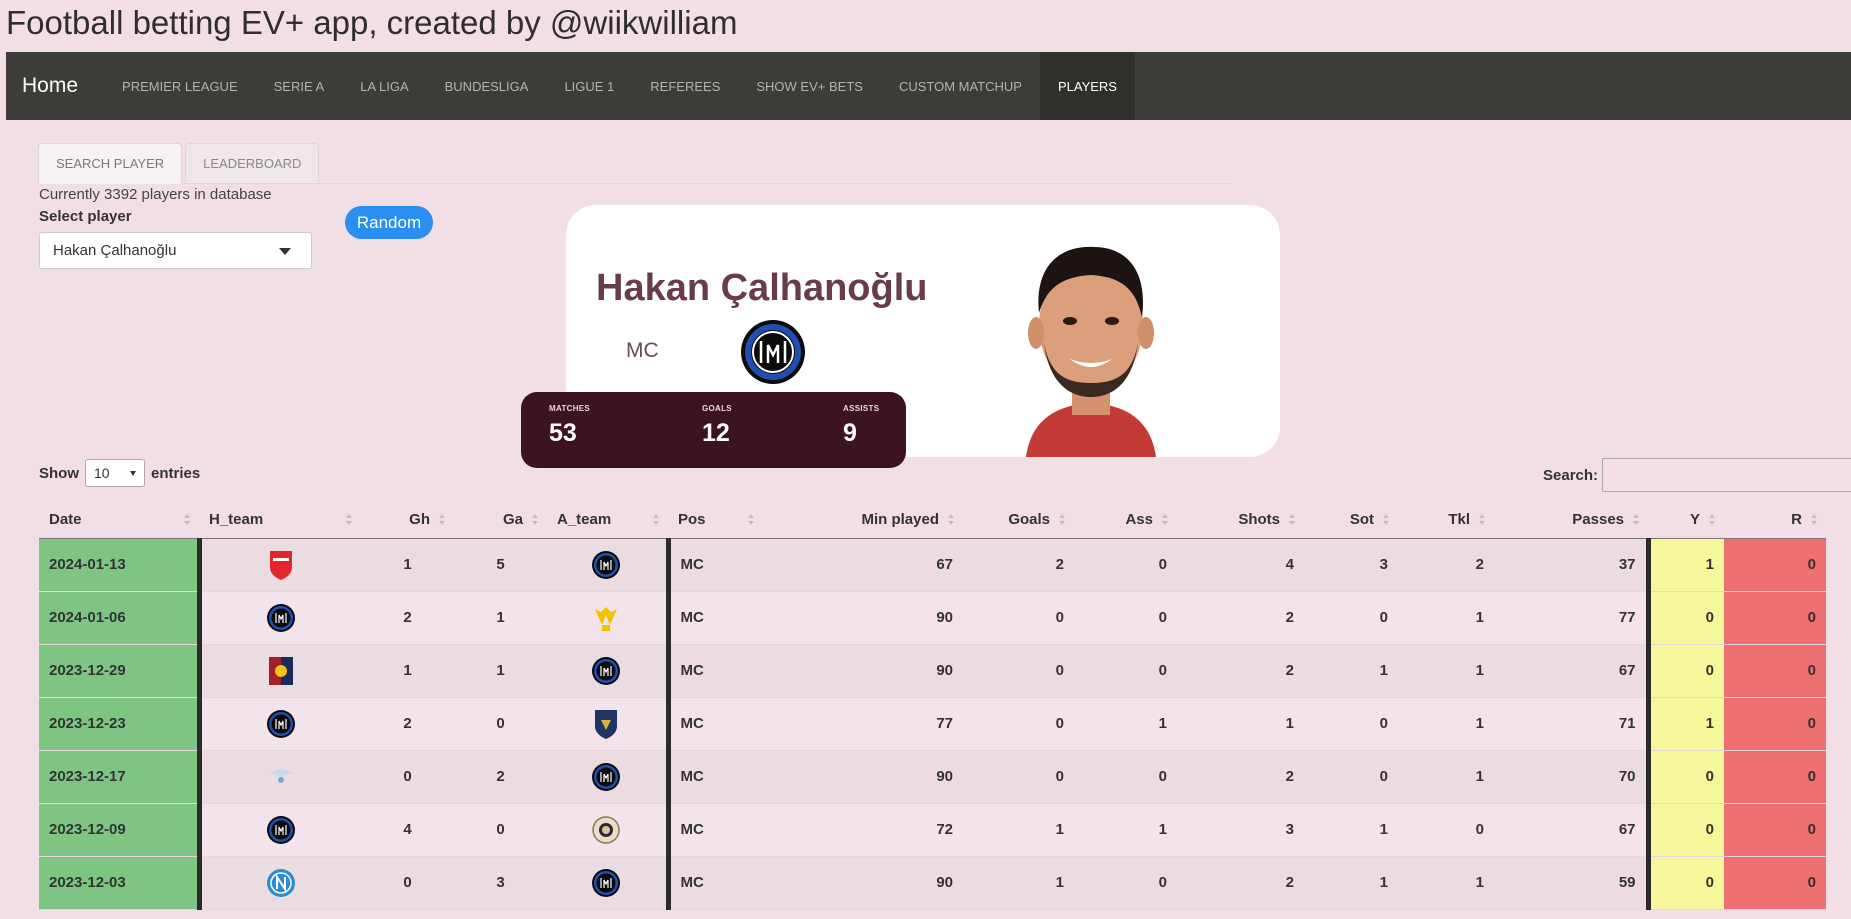 Image resolution: width=1851 pixels, height=919 pixels. Describe the element at coordinates (1775, 520) in the screenshot. I see `column-header-r: R` at that location.